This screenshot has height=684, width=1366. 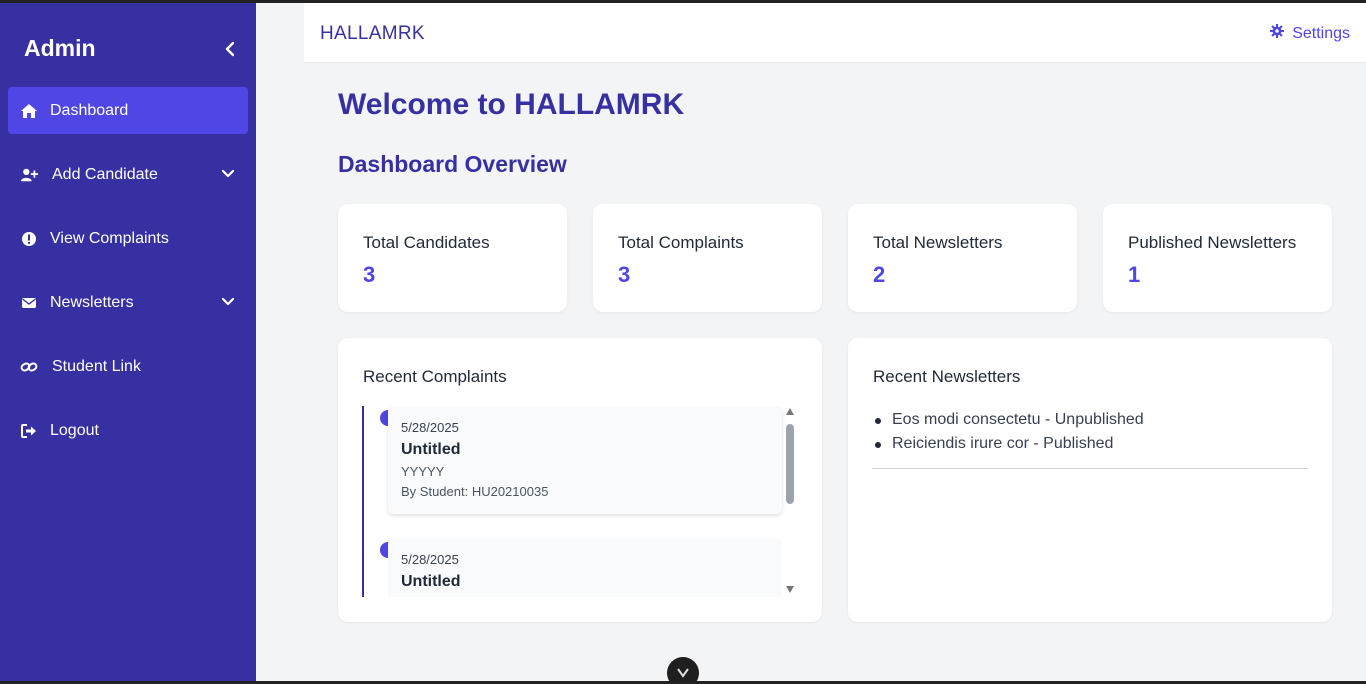 I want to click on envelope-icon, so click(x=29, y=303).